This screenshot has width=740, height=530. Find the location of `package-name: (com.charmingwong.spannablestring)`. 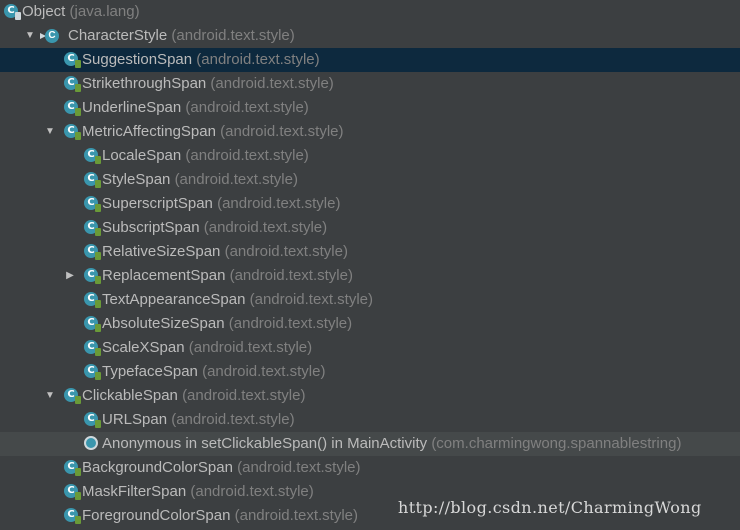

package-name: (com.charmingwong.spannablestring) is located at coordinates (556, 443).